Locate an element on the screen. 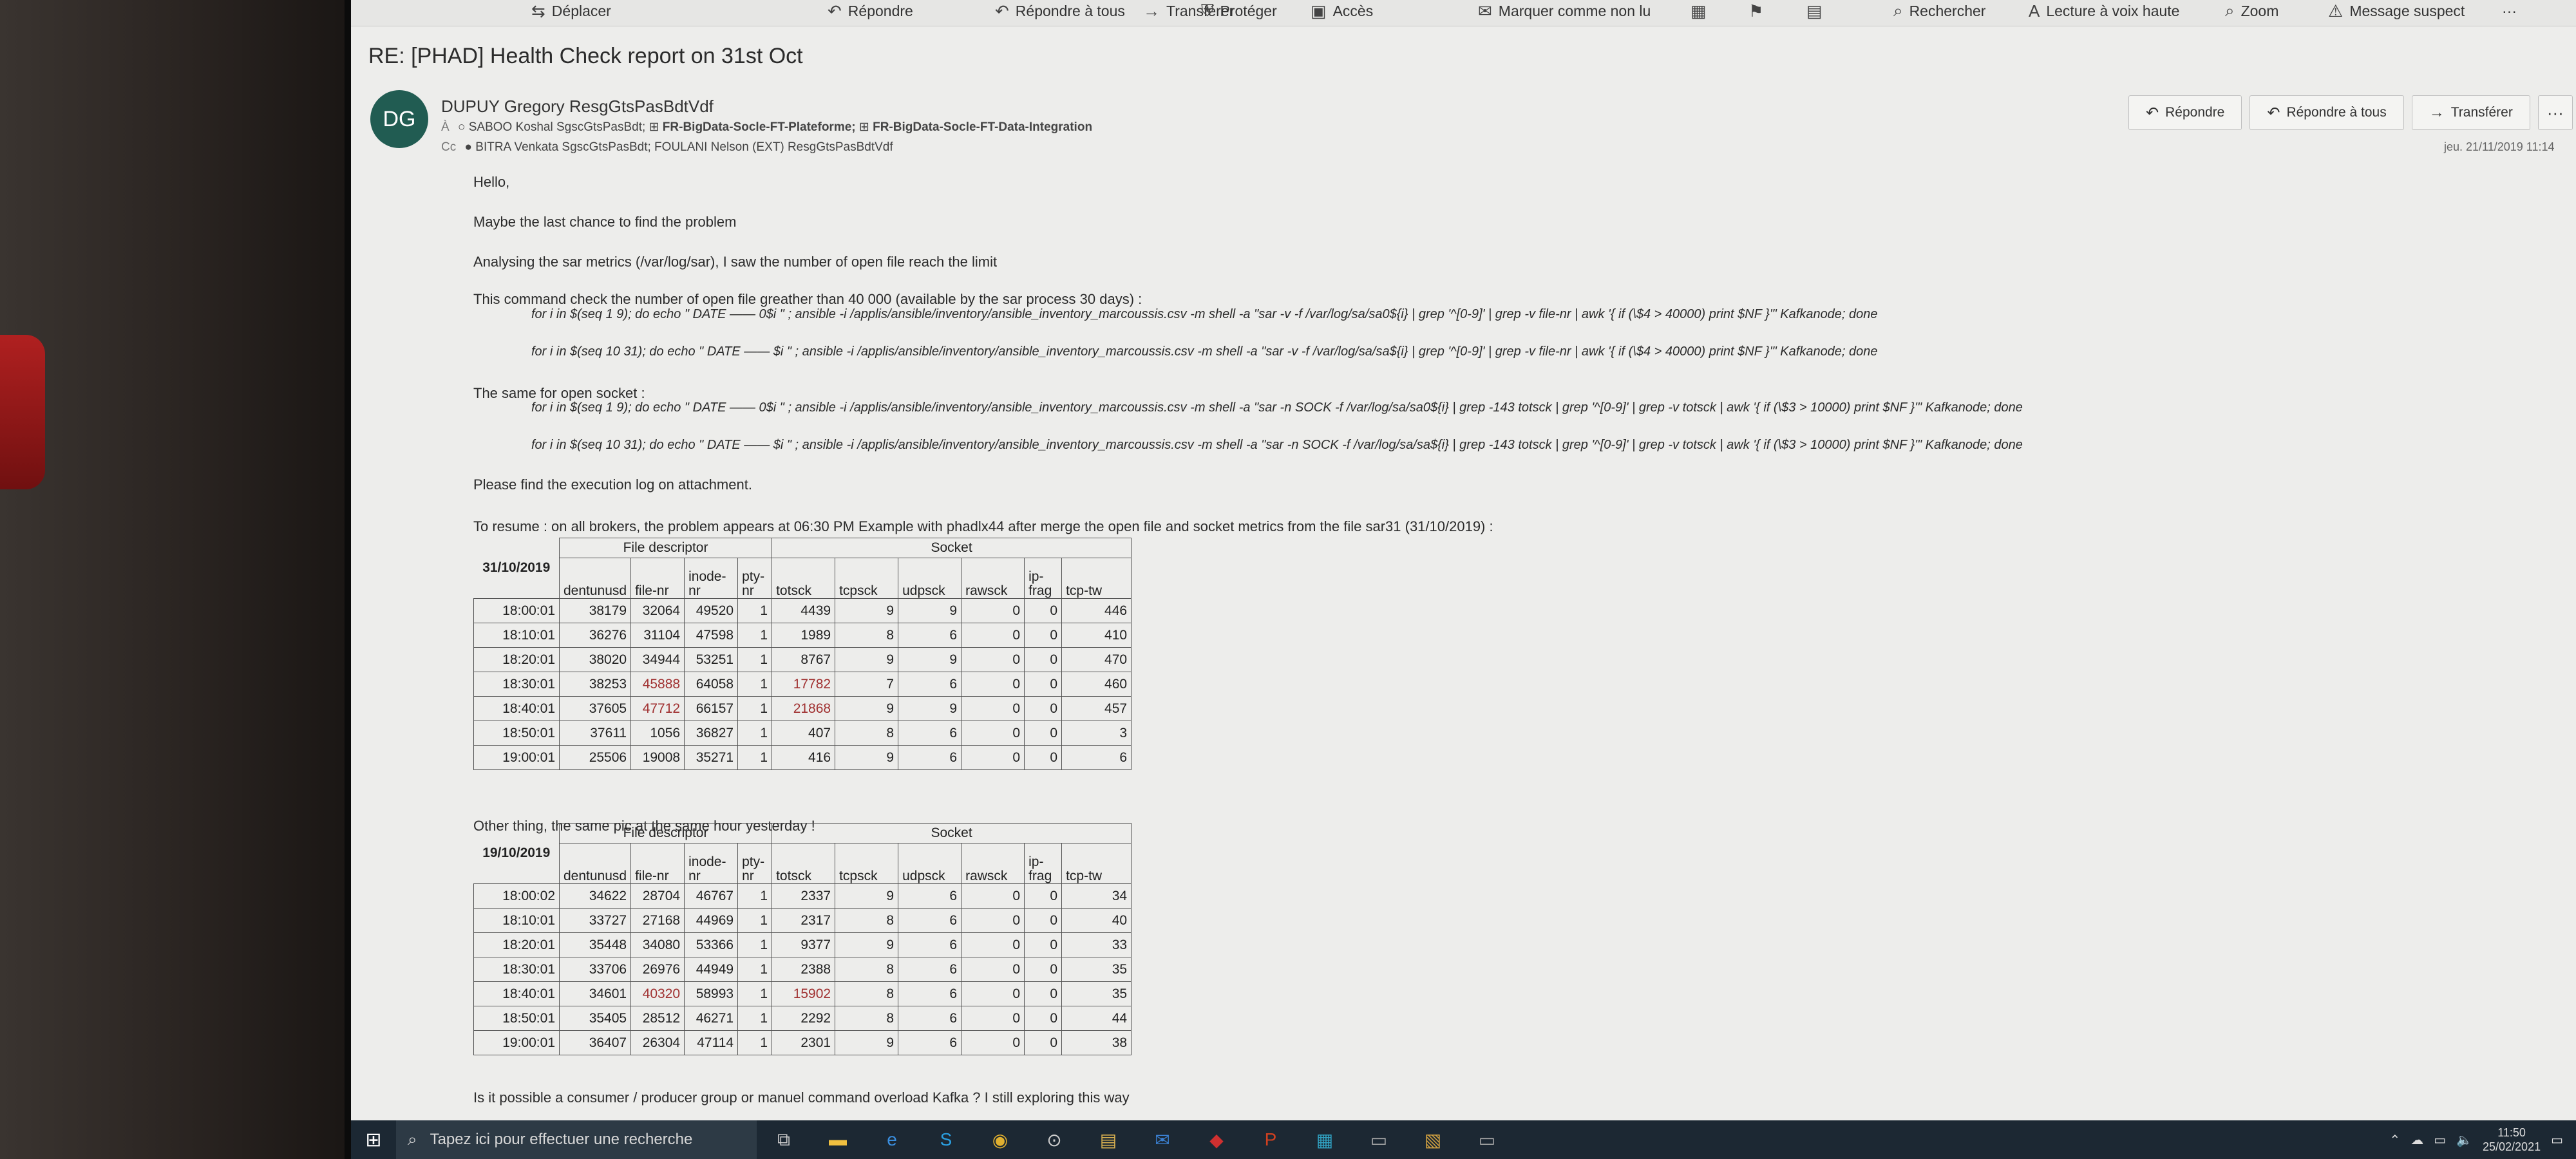 The width and height of the screenshot is (2576, 1159). table-cell: 26976 is located at coordinates (657, 969).